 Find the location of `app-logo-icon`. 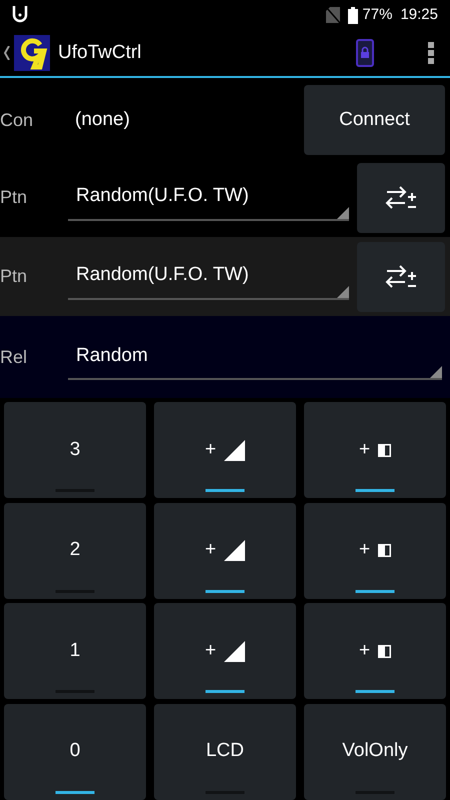

app-logo-icon is located at coordinates (32, 53).